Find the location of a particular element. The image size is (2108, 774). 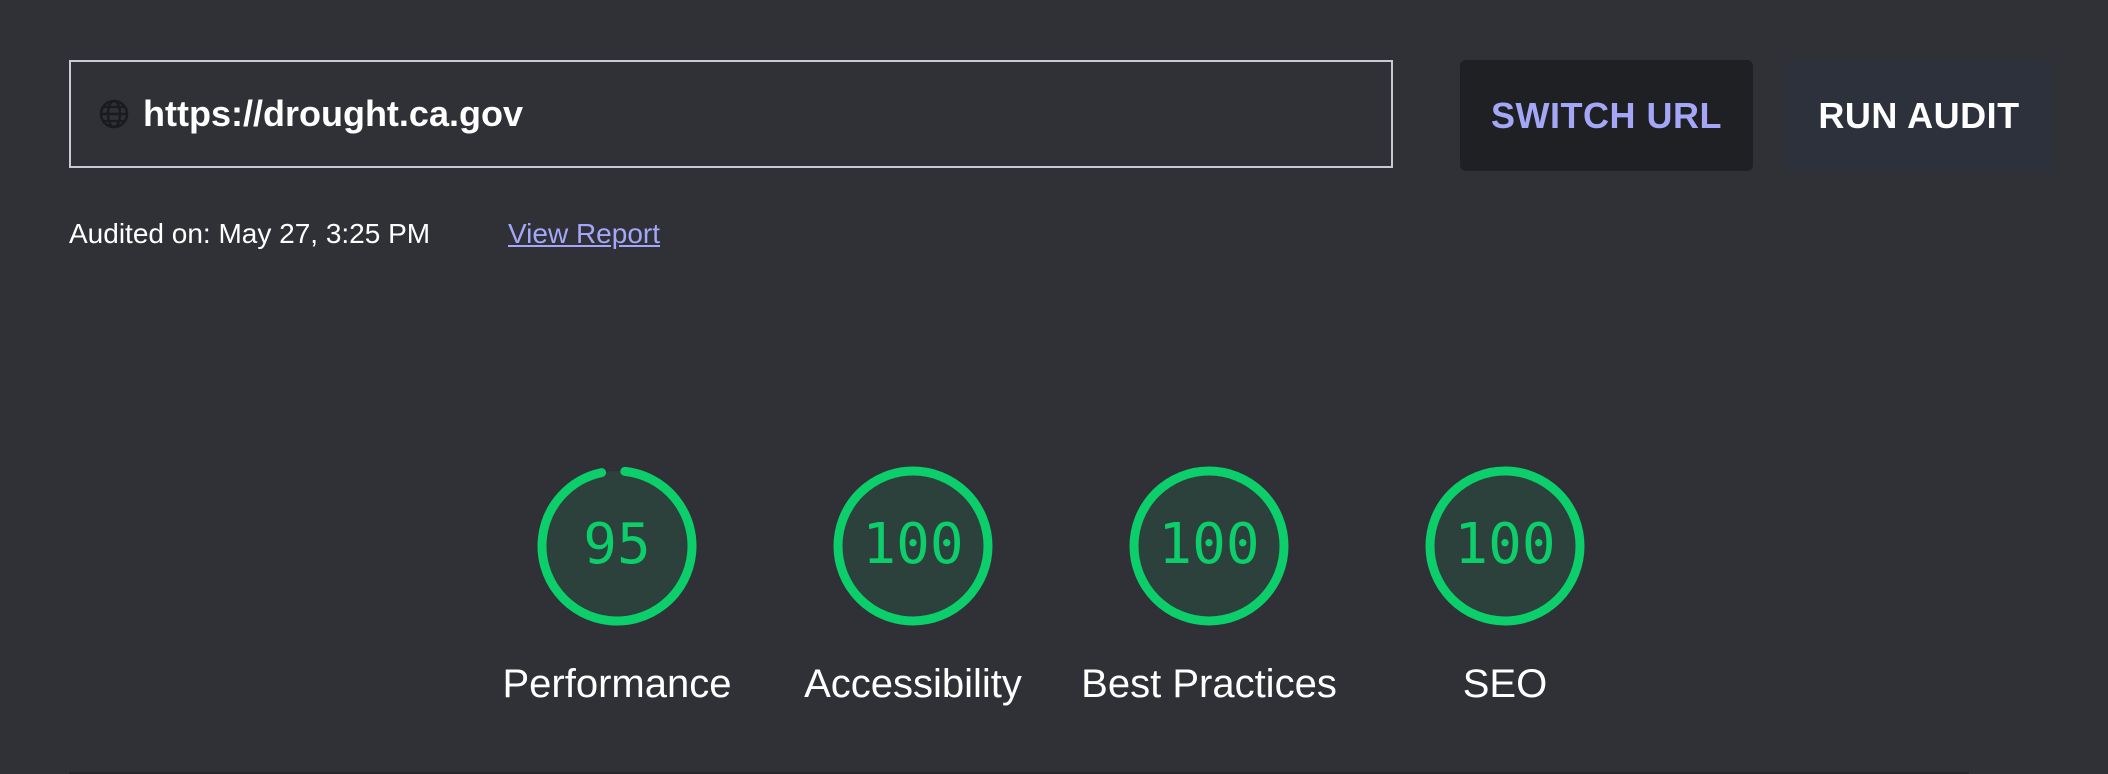

gauge-label: Best Practices is located at coordinates (1209, 684).